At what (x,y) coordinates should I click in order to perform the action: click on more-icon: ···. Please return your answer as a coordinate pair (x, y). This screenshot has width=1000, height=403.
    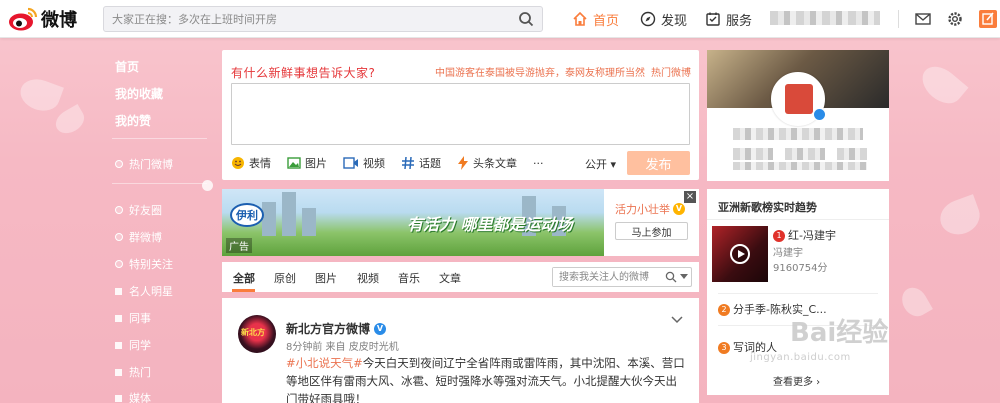
    Looking at the image, I should click on (538, 163).